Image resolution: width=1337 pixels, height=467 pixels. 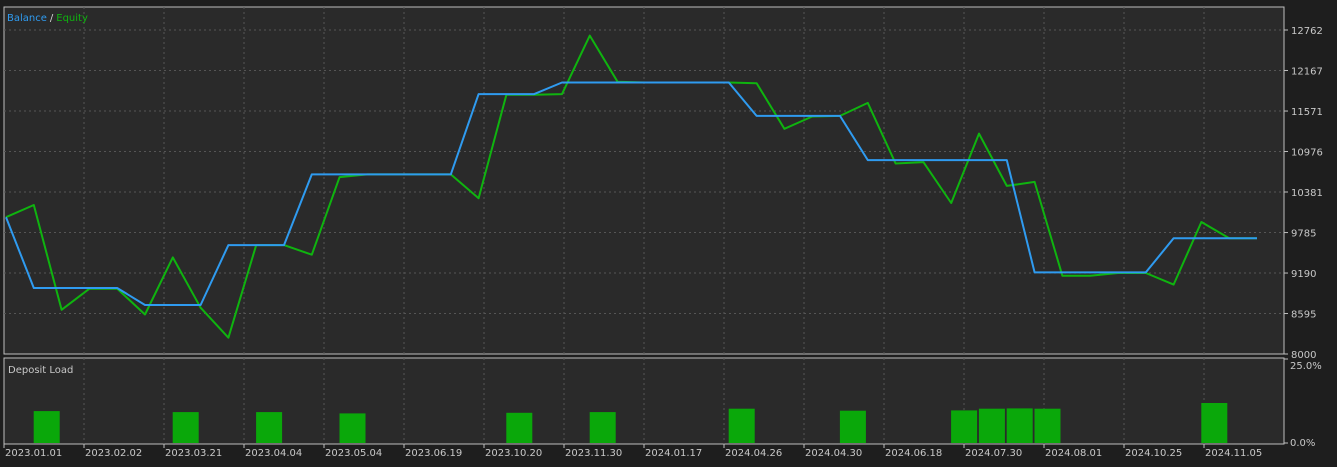 What do you see at coordinates (1307, 71) in the screenshot?
I see `y-tick-label: 12167` at bounding box center [1307, 71].